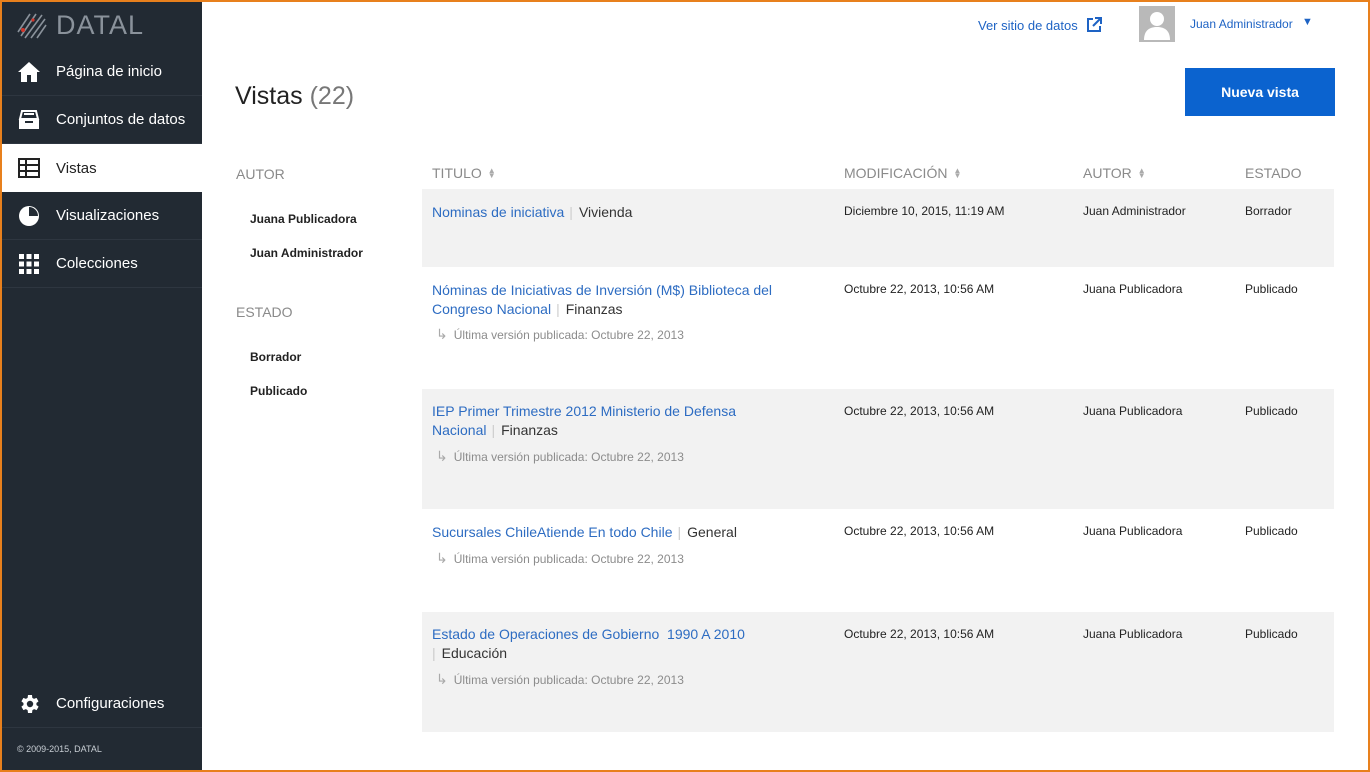 The height and width of the screenshot is (772, 1370). Describe the element at coordinates (32, 26) in the screenshot. I see `datal-logo-icon` at that location.